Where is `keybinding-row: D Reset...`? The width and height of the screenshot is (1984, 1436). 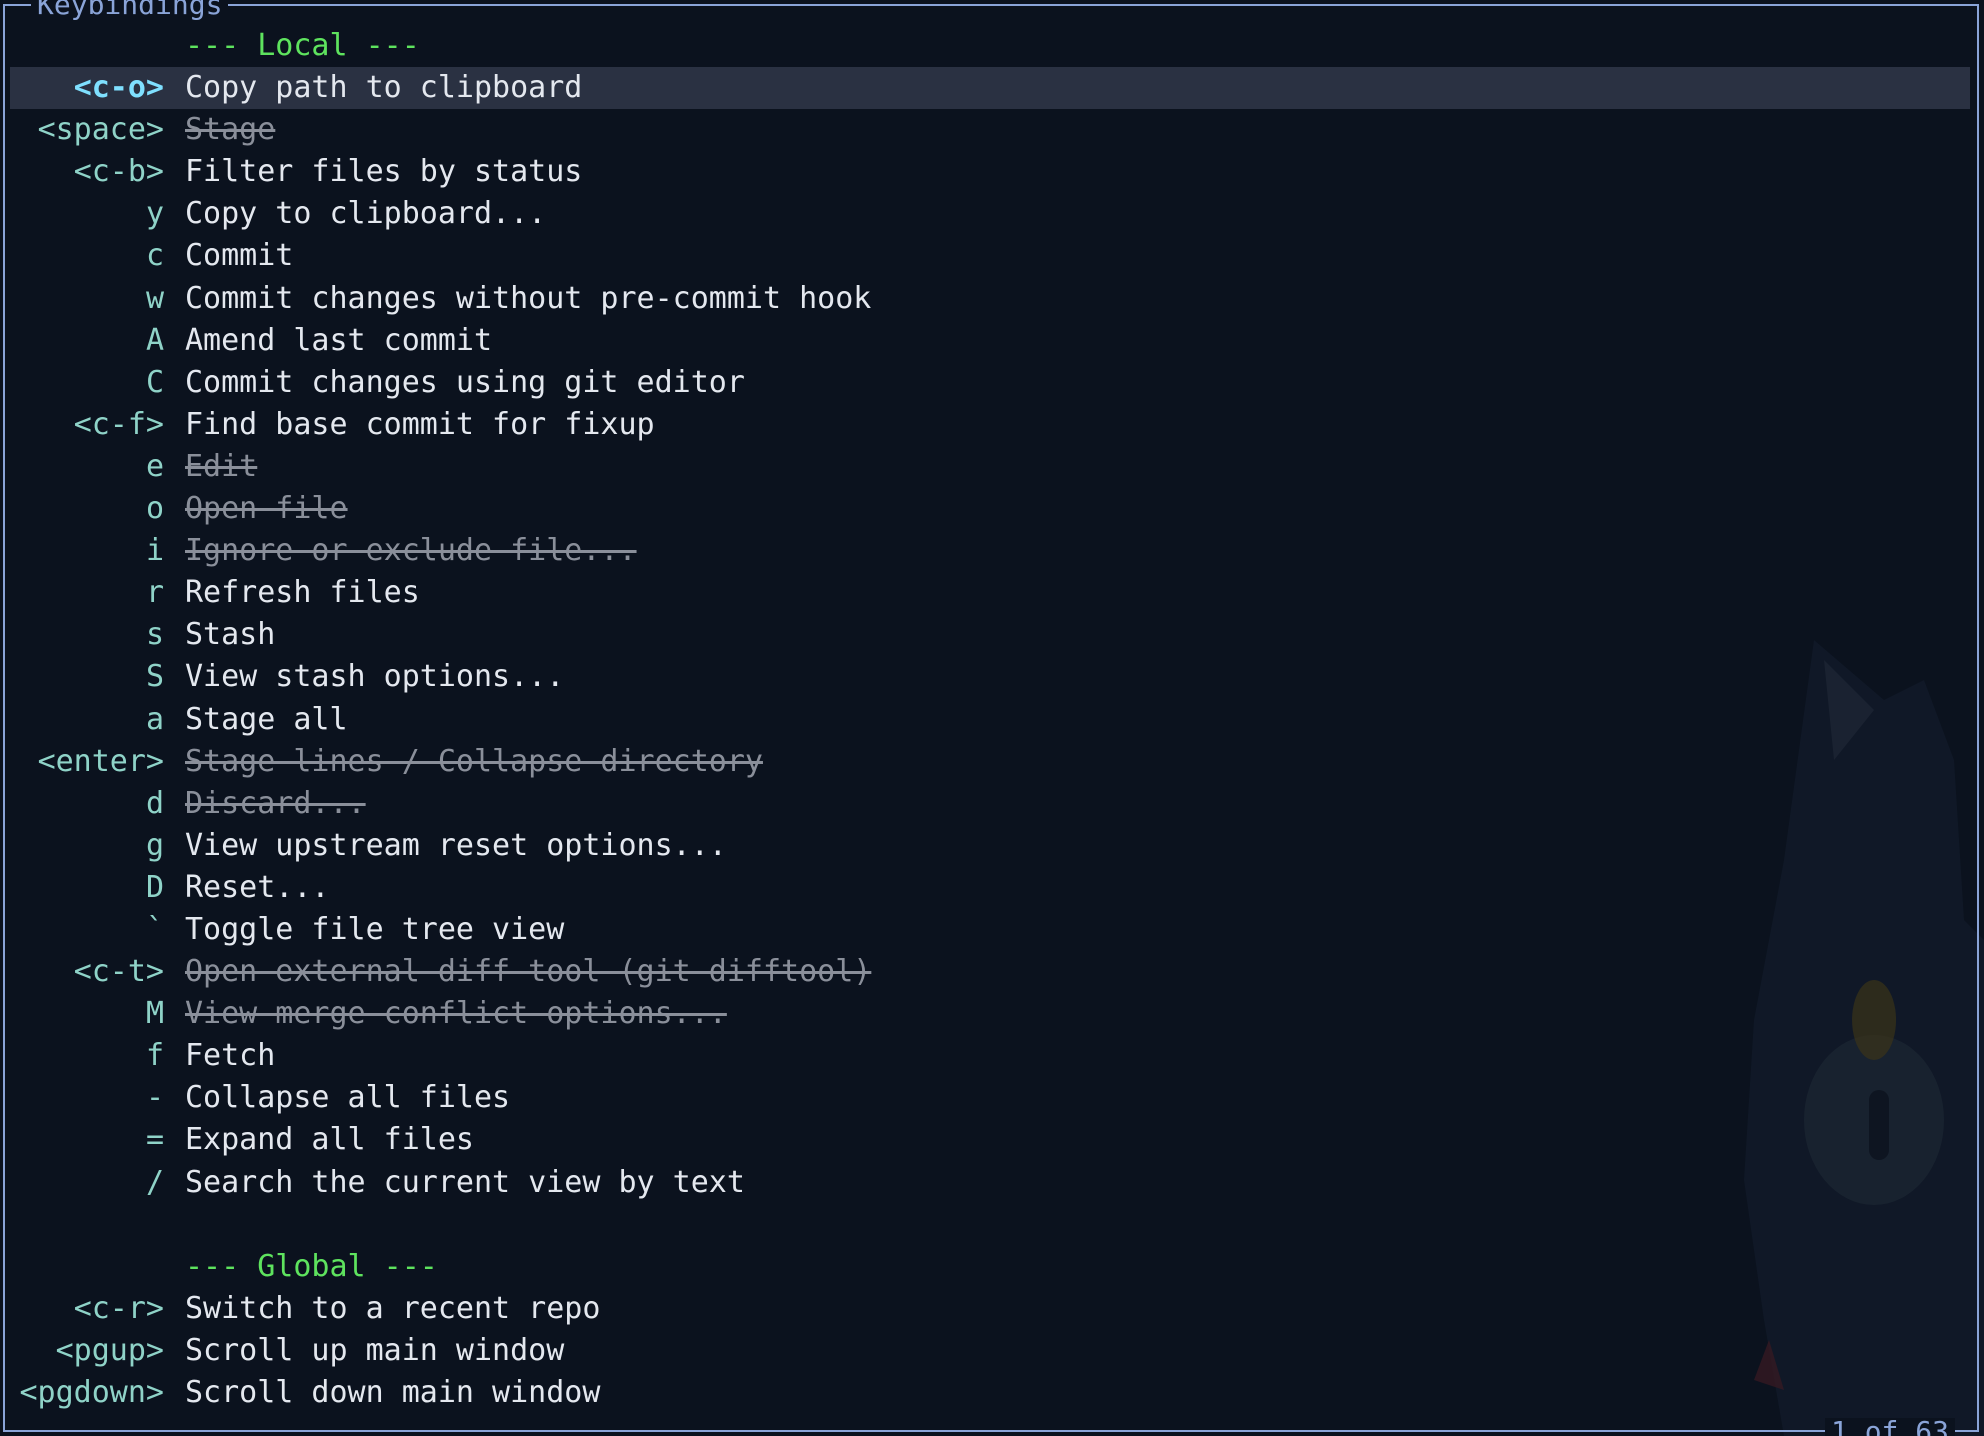 keybinding-row: D Reset... is located at coordinates (990, 888).